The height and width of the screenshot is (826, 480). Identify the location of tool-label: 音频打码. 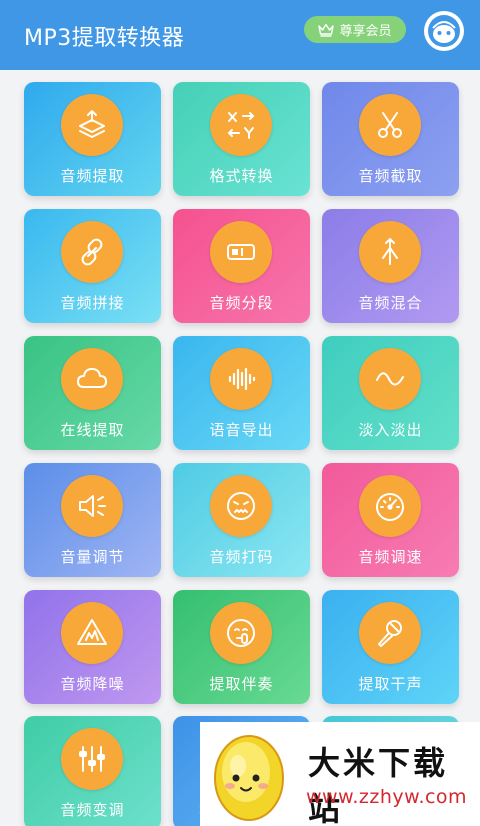
(241, 557).